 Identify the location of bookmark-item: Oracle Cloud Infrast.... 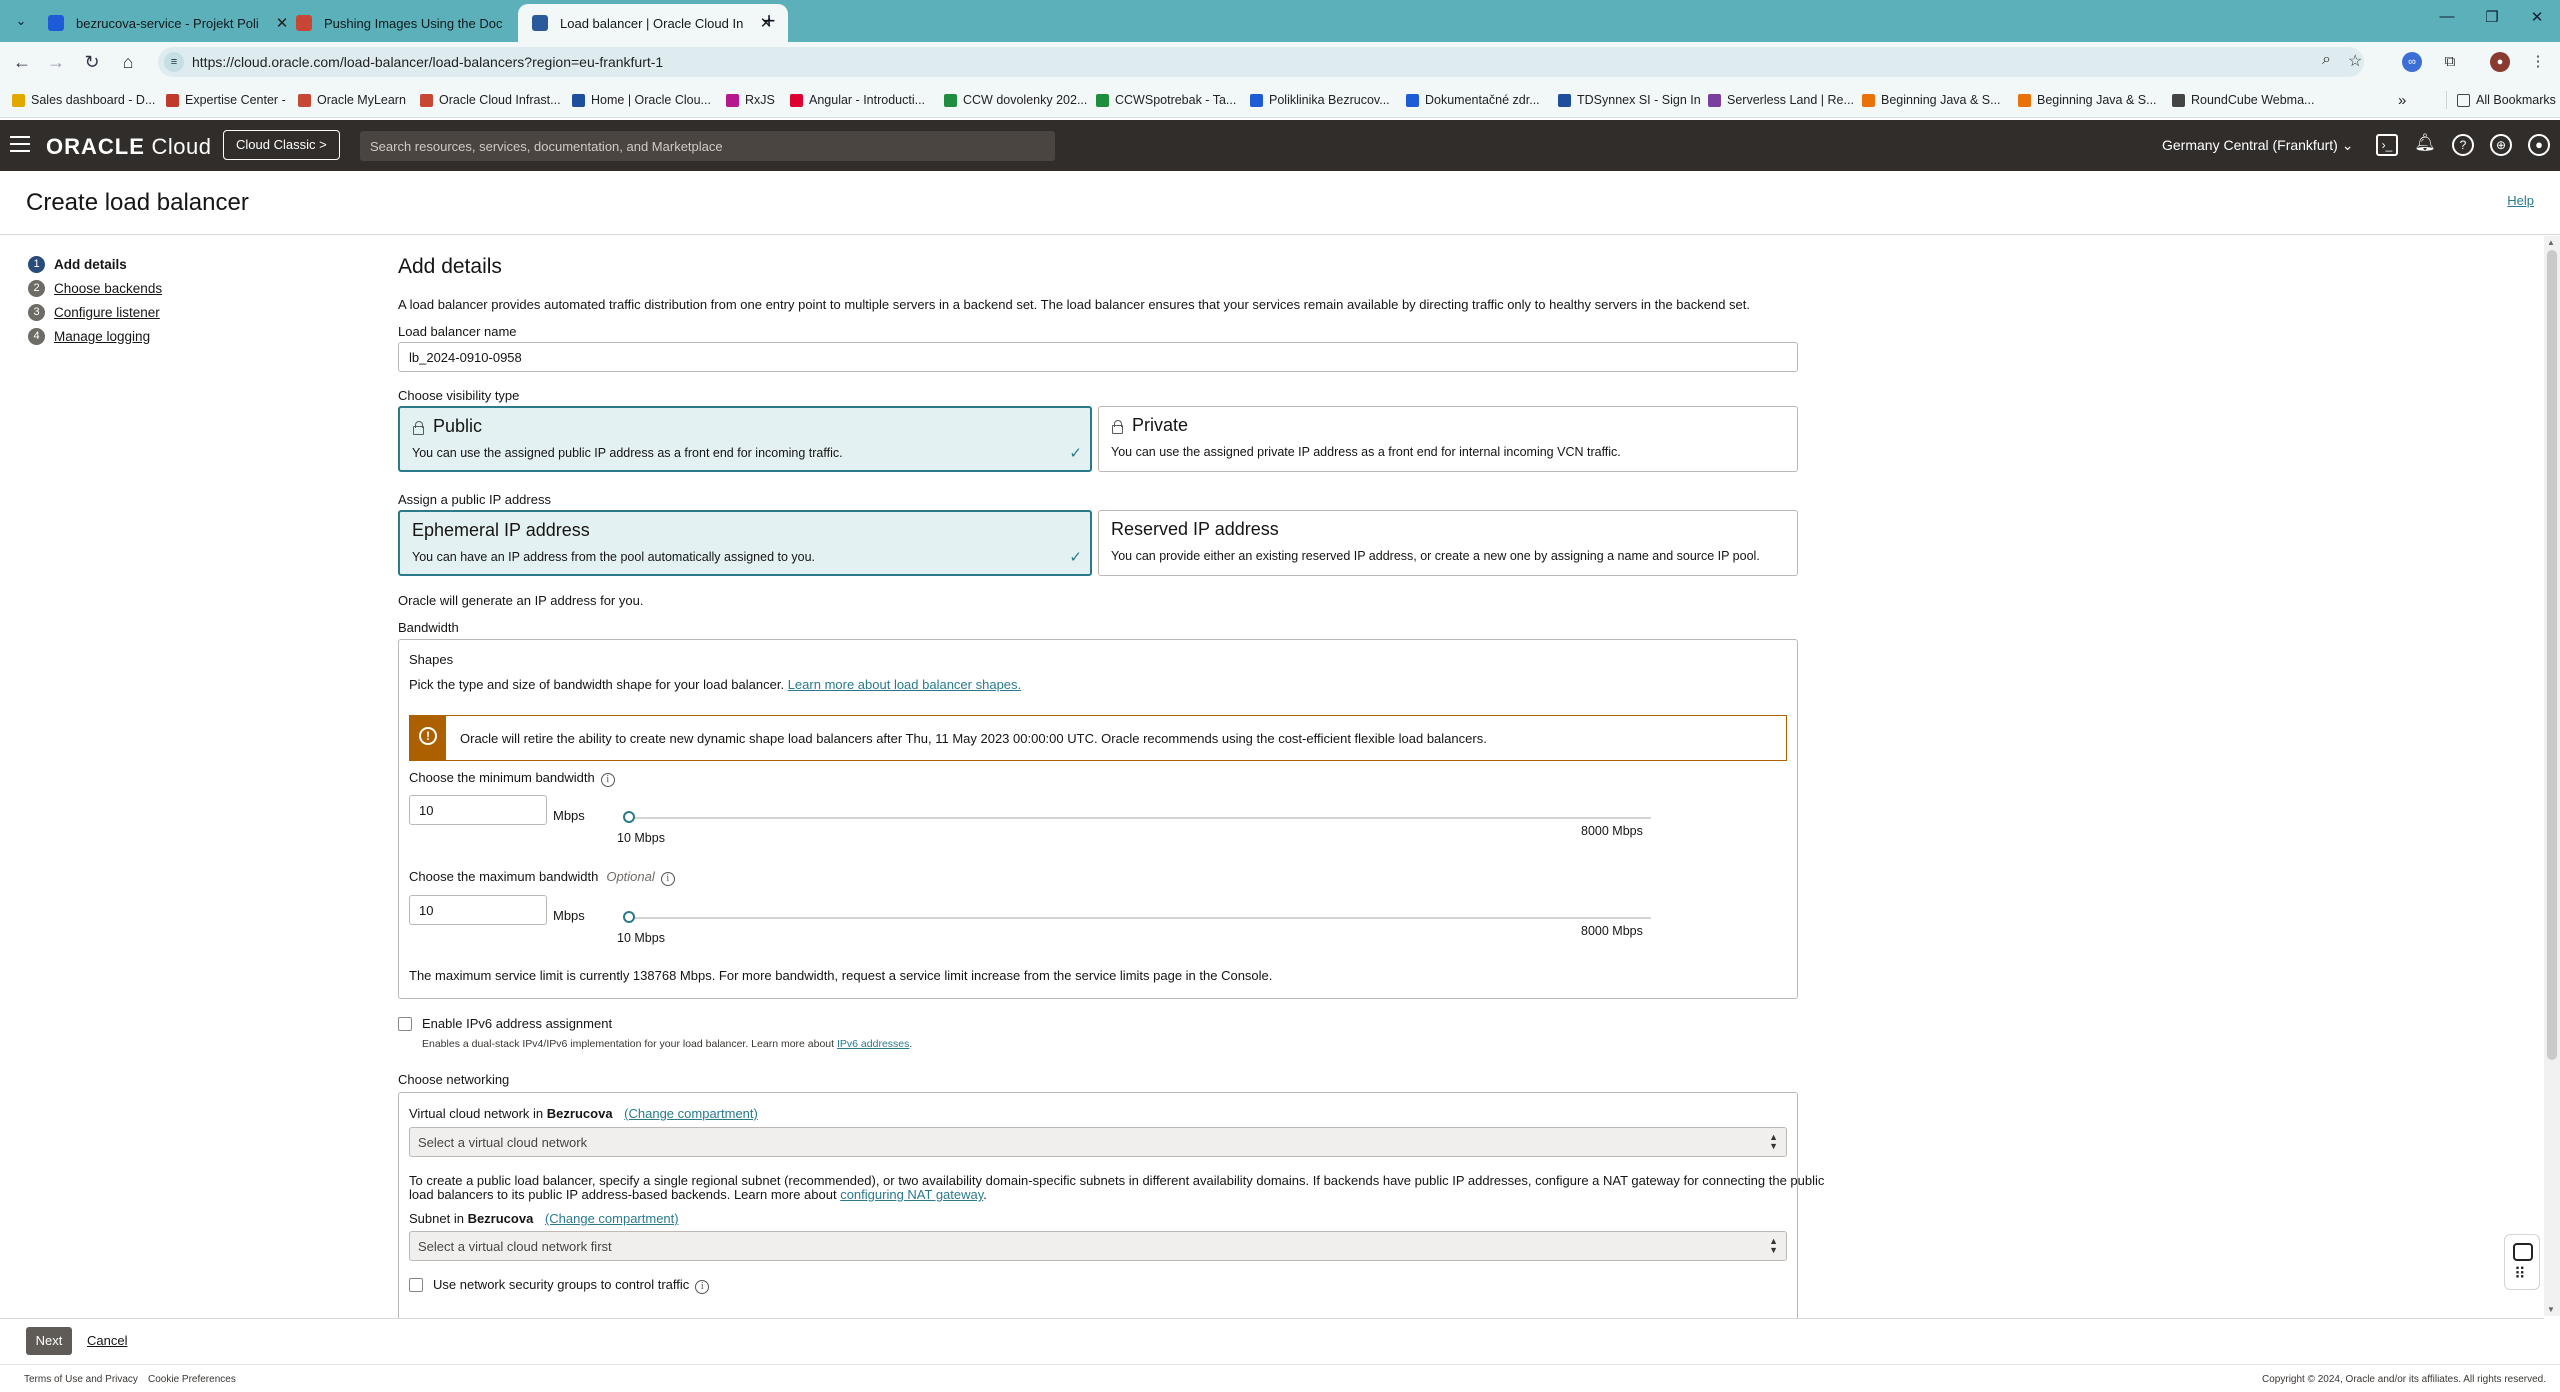
(490, 100).